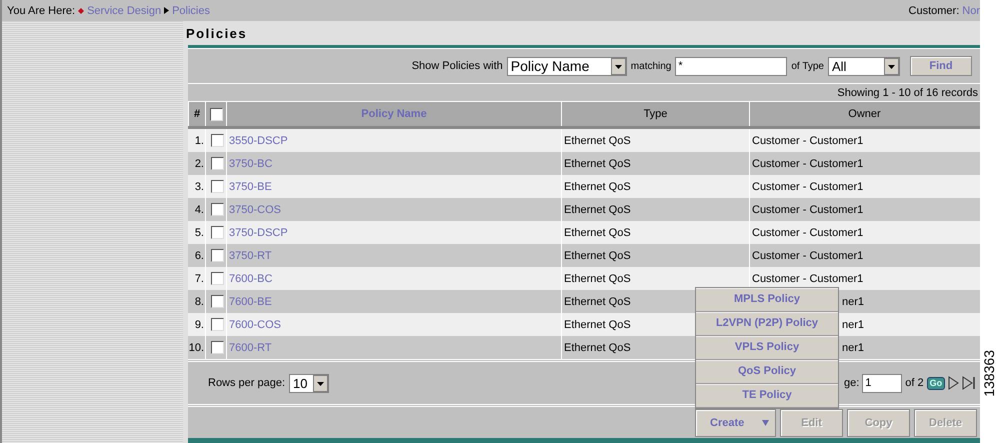 Image resolution: width=997 pixels, height=443 pixels. I want to click on page-title: Policies, so click(217, 33).